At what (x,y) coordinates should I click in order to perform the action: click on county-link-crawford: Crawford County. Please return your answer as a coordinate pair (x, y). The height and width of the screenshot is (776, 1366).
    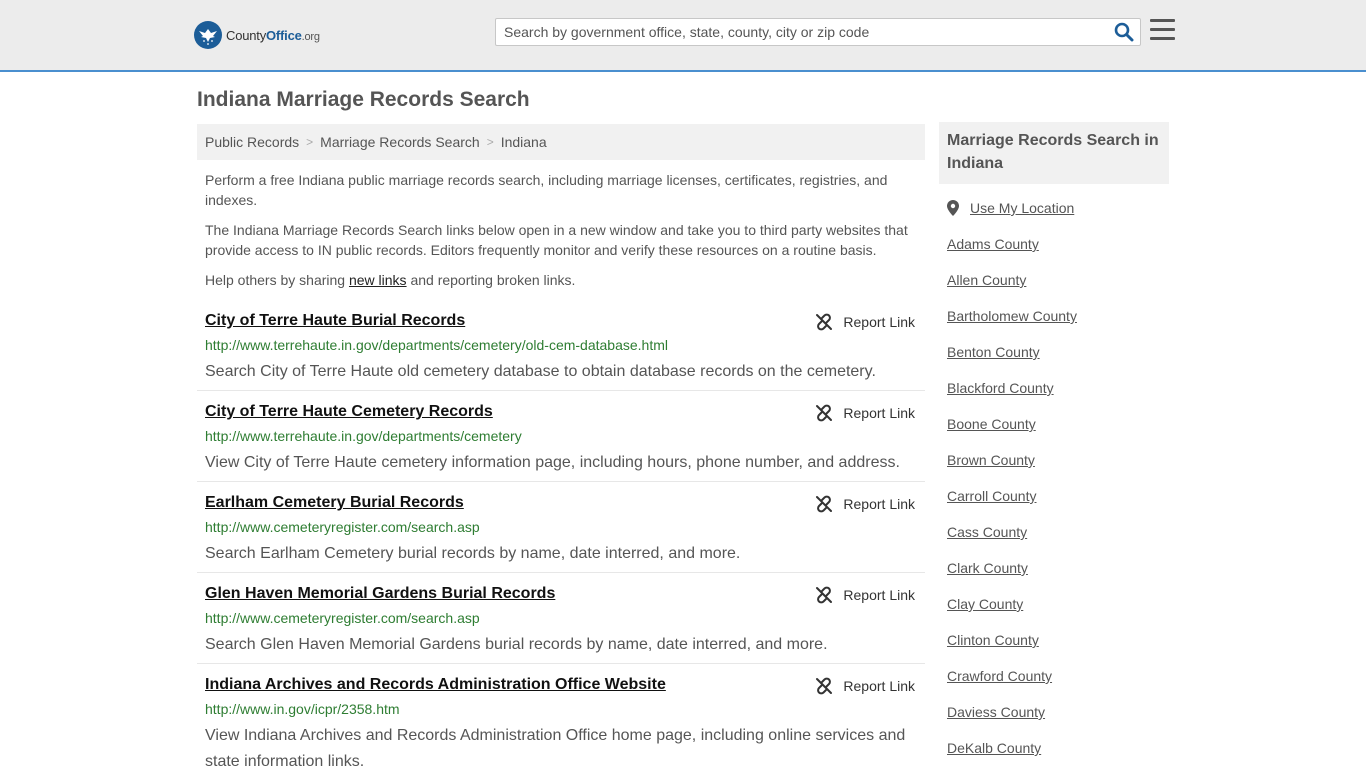
    Looking at the image, I should click on (999, 676).